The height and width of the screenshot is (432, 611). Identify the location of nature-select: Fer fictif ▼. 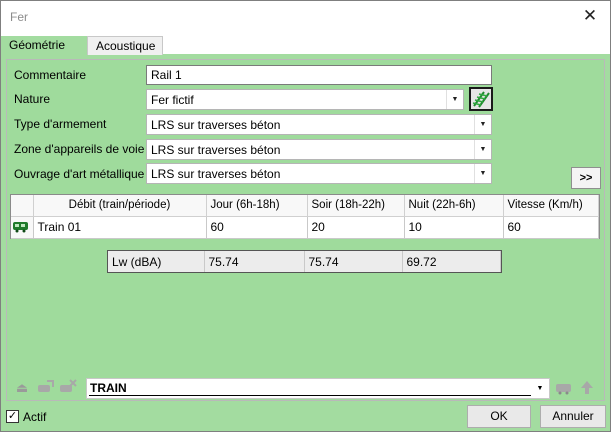
(305, 99).